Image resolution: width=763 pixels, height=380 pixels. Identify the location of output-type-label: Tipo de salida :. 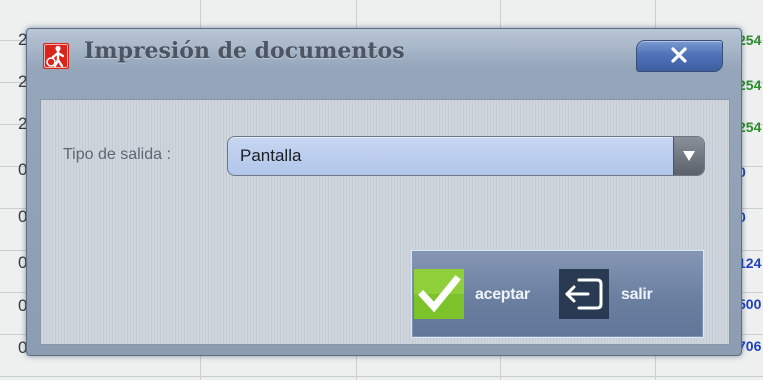
(117, 154).